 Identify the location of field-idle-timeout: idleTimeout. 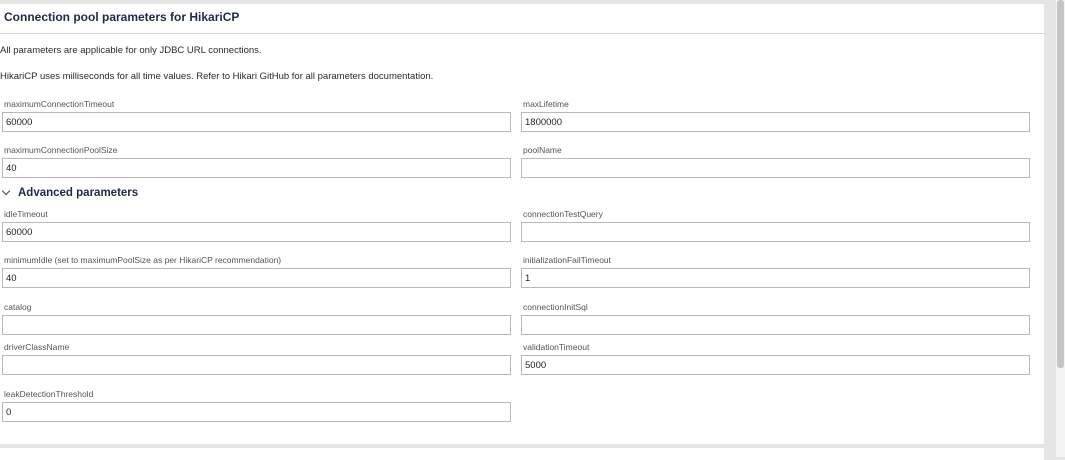
(256, 225).